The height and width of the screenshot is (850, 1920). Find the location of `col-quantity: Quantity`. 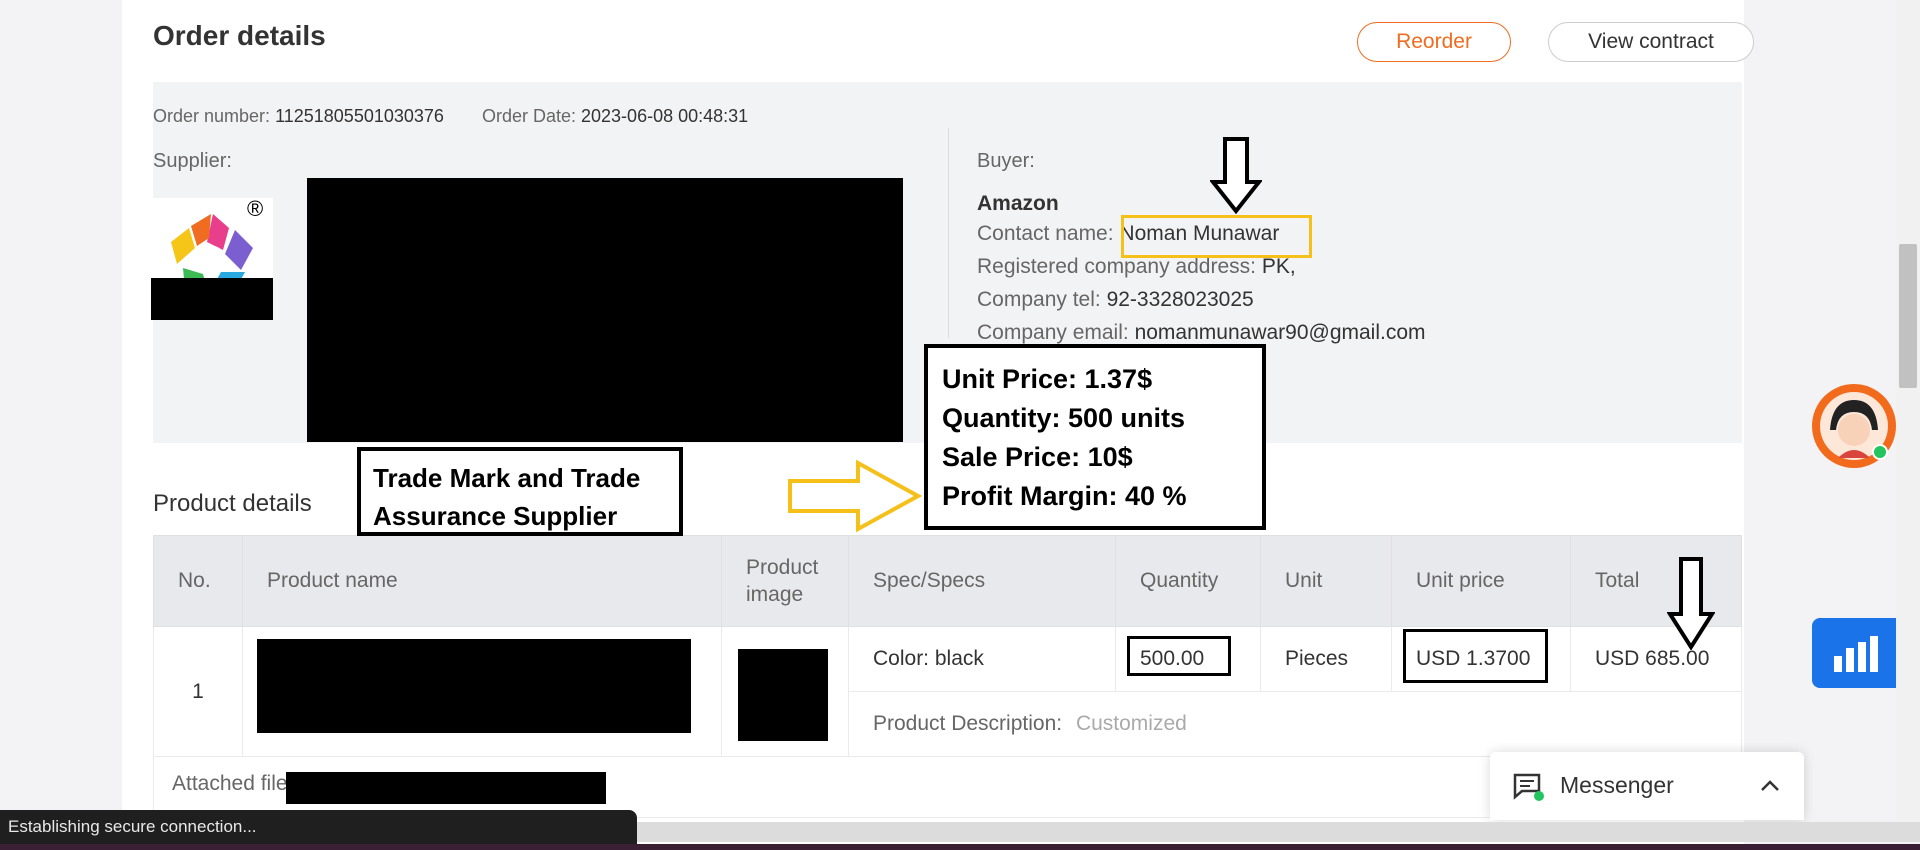

col-quantity: Quantity is located at coordinates (1188, 581).